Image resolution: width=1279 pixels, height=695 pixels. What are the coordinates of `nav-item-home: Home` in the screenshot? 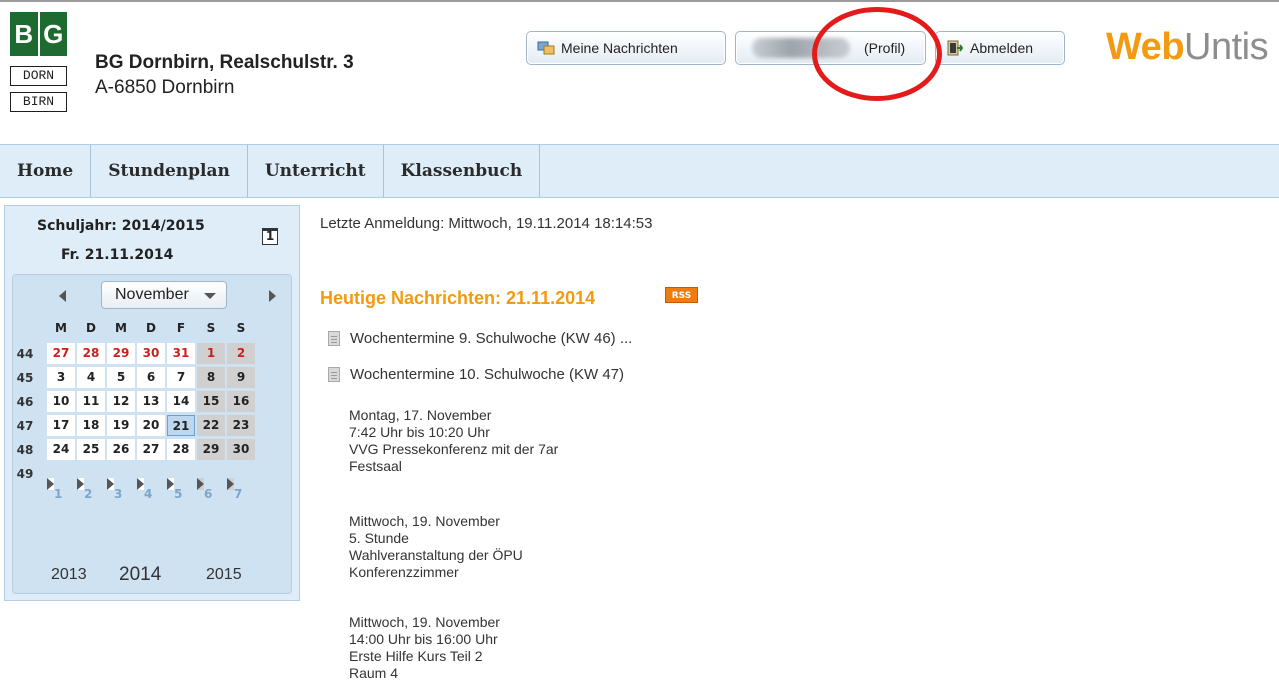 It's located at (46, 171).